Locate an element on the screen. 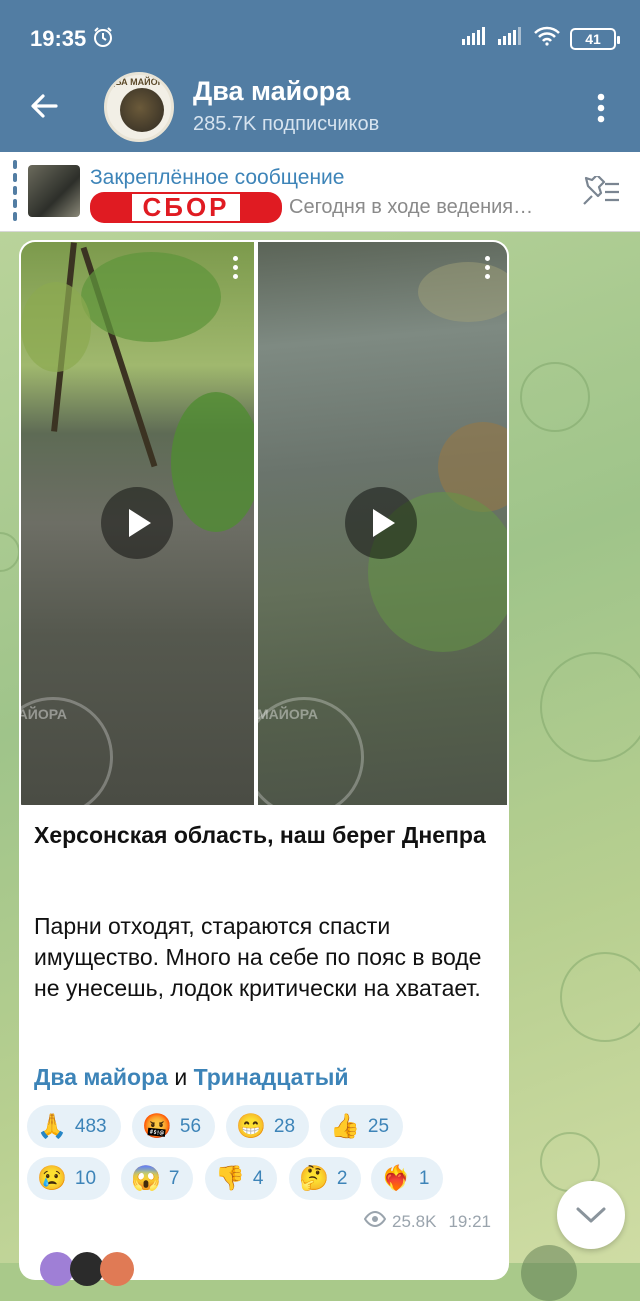  reaction-count: 483 is located at coordinates (90, 1126).